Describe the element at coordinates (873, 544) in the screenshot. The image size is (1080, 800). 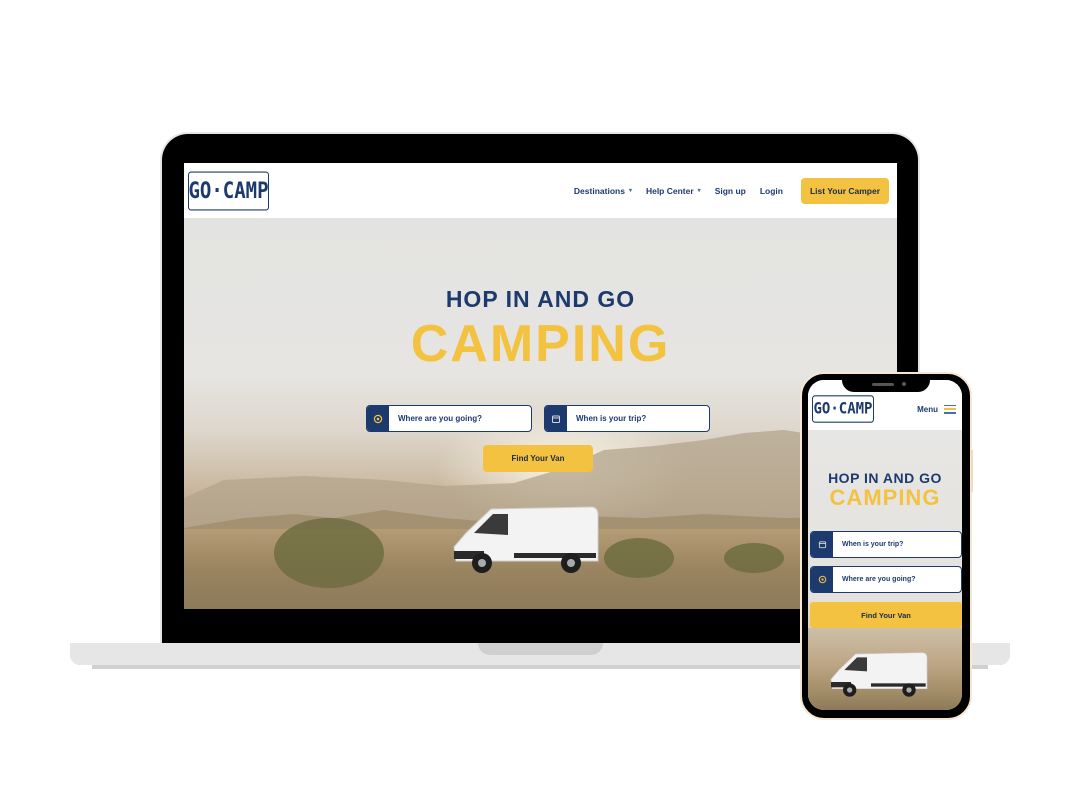
I see `mobile-date-placeholder: When is your trip?` at that location.